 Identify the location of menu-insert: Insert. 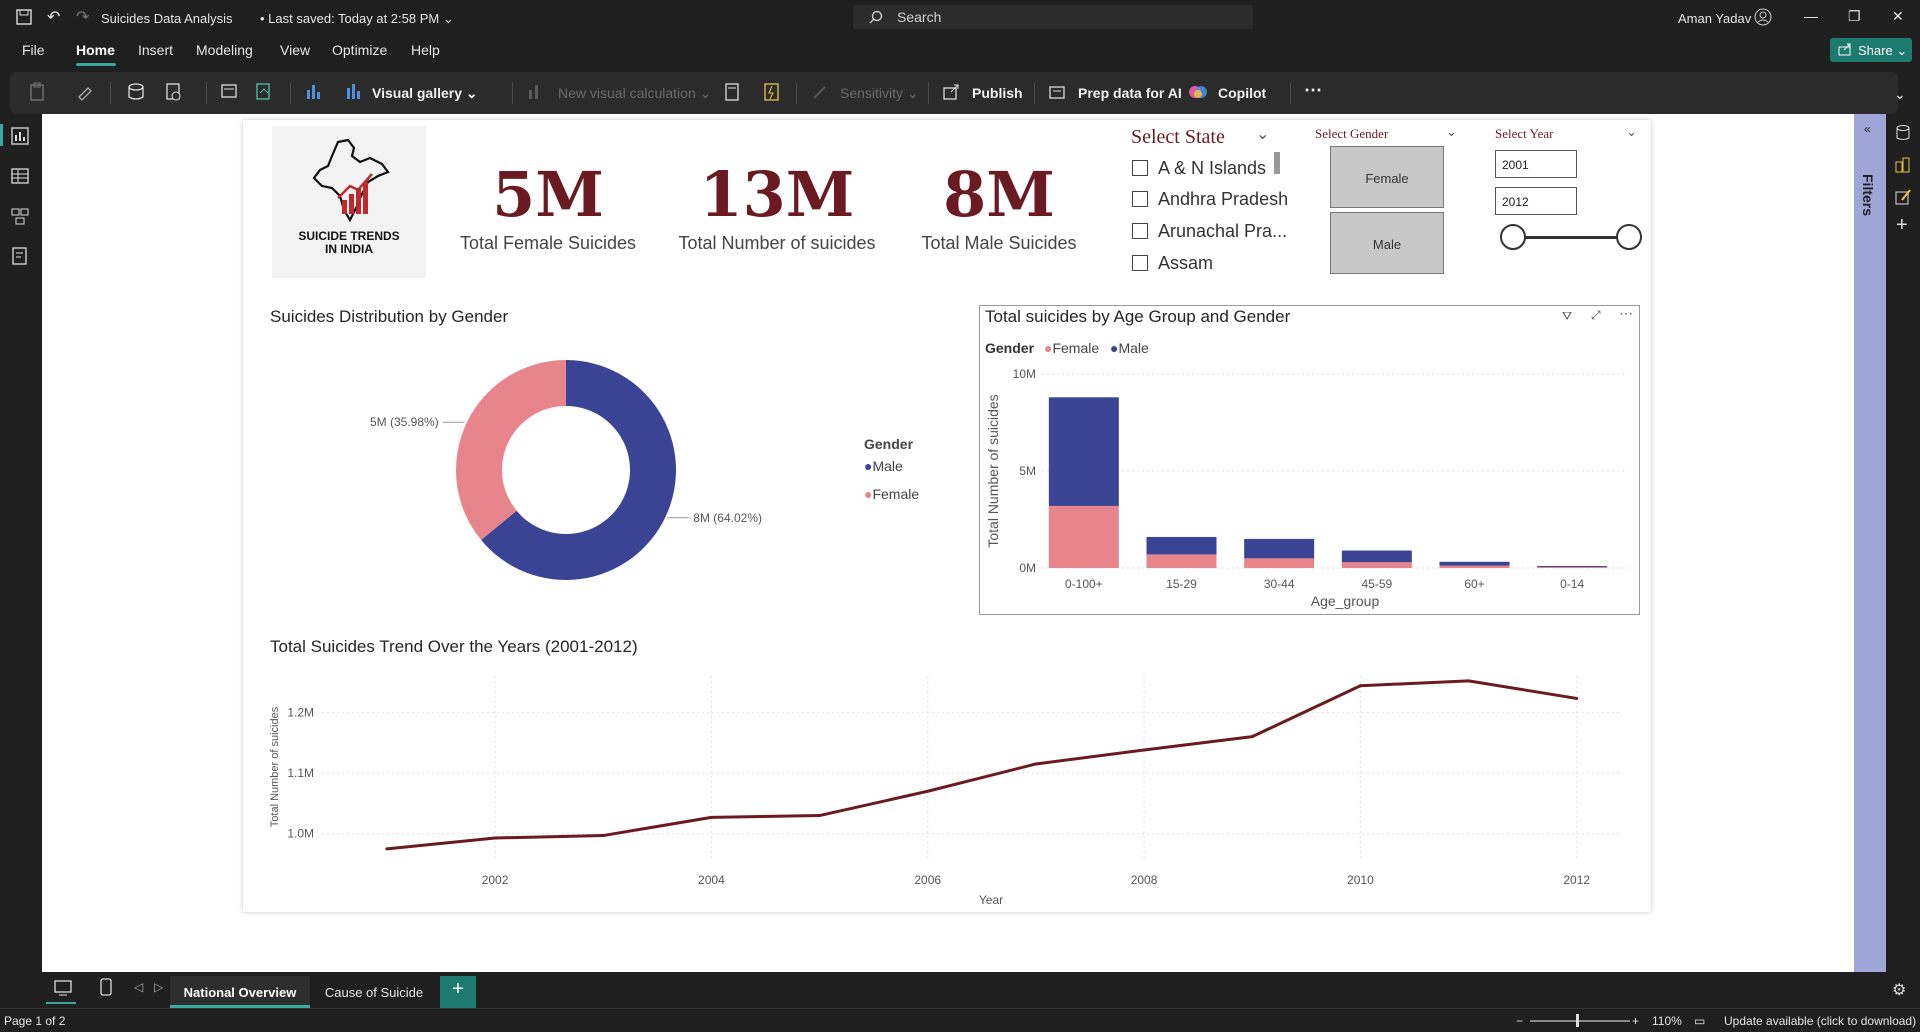
(155, 50).